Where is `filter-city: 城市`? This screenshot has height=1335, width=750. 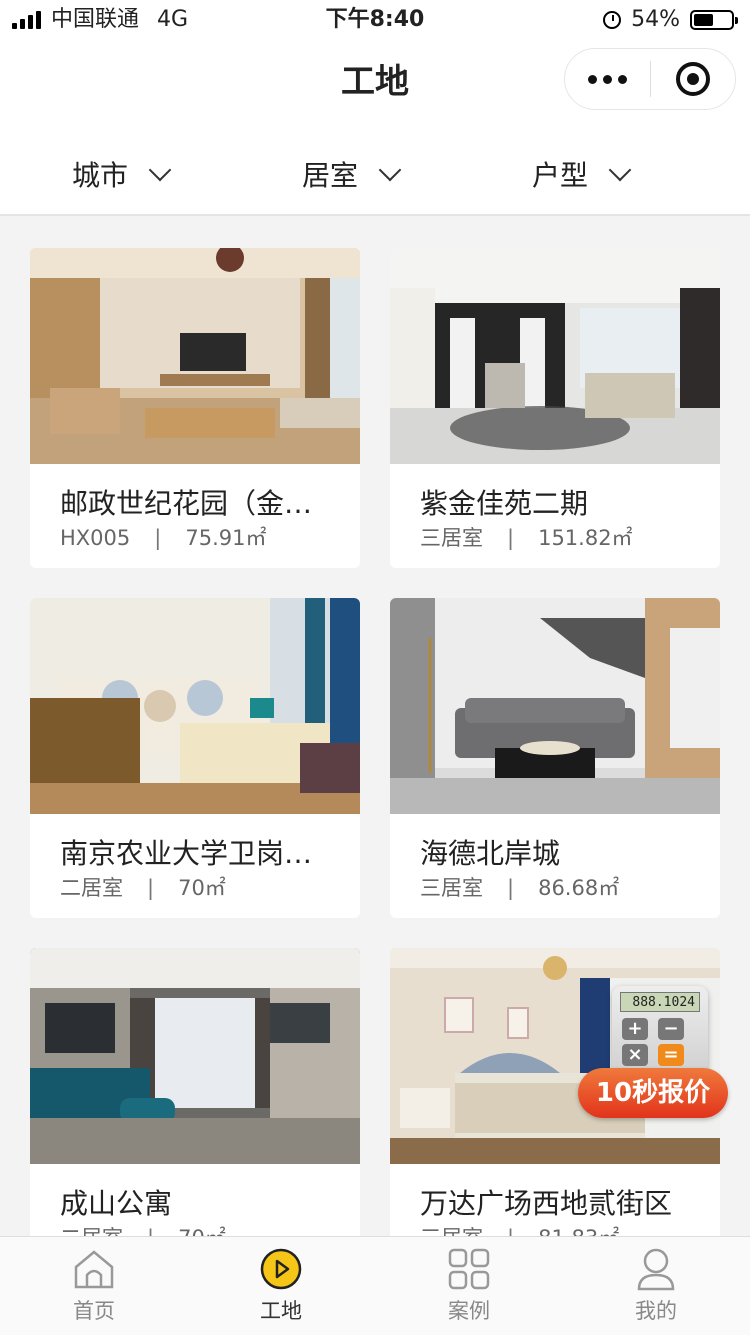 filter-city: 城市 is located at coordinates (122, 174).